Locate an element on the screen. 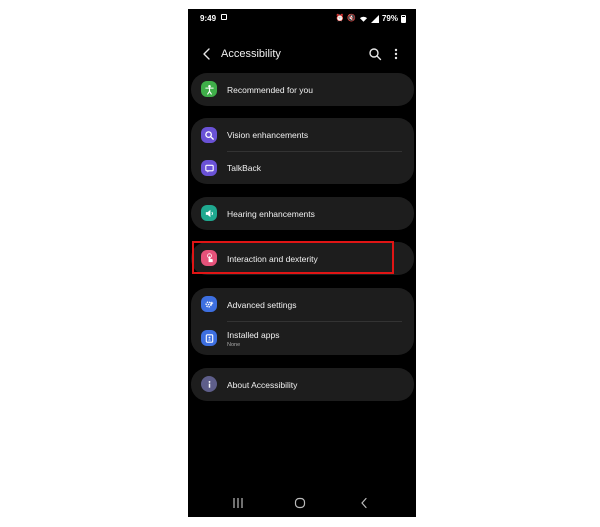  settings-group-advanced: Advanced settings Installed apps None is located at coordinates (302, 321).